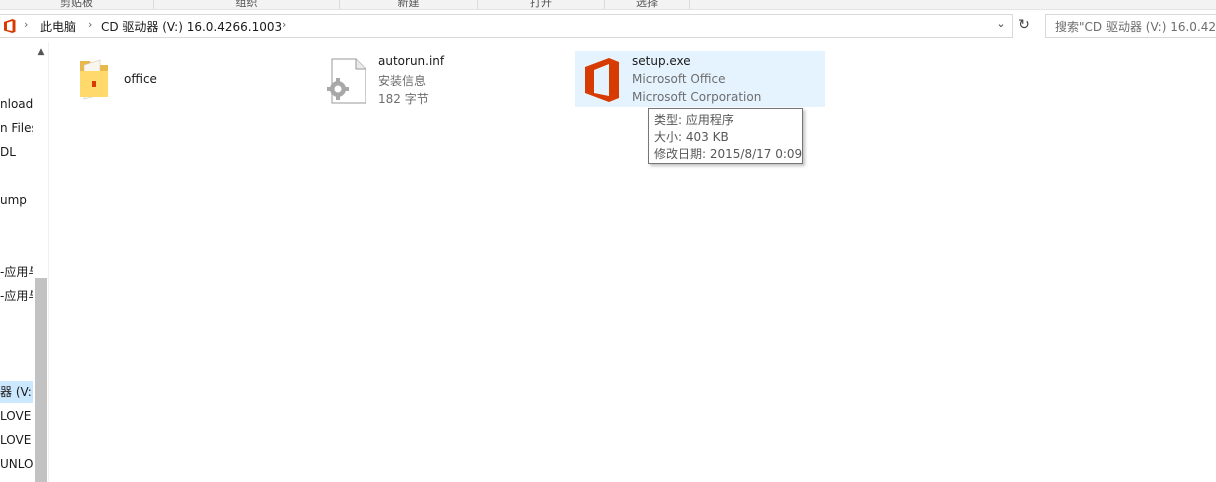 The image size is (1216, 482). Describe the element at coordinates (346, 81) in the screenshot. I see `settings-file-icon` at that location.